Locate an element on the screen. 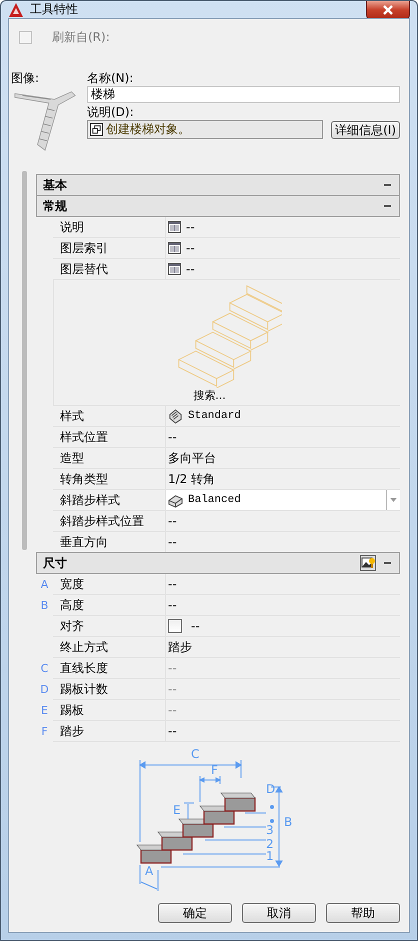 The height and width of the screenshot is (941, 418). name-label: 名称(N): is located at coordinates (110, 78).